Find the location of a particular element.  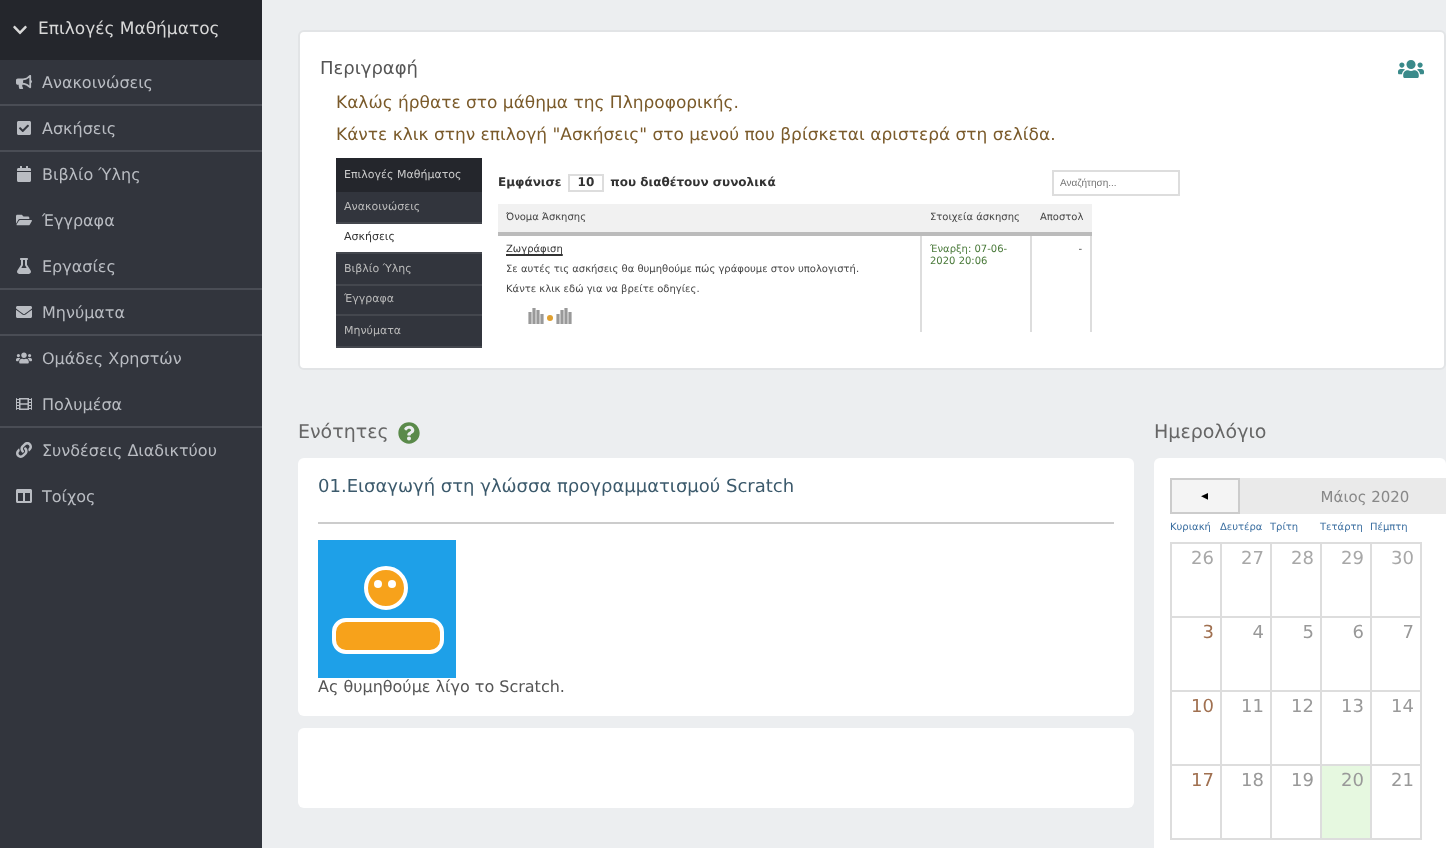

sidebar-item: Μηνύματα is located at coordinates (131, 313).